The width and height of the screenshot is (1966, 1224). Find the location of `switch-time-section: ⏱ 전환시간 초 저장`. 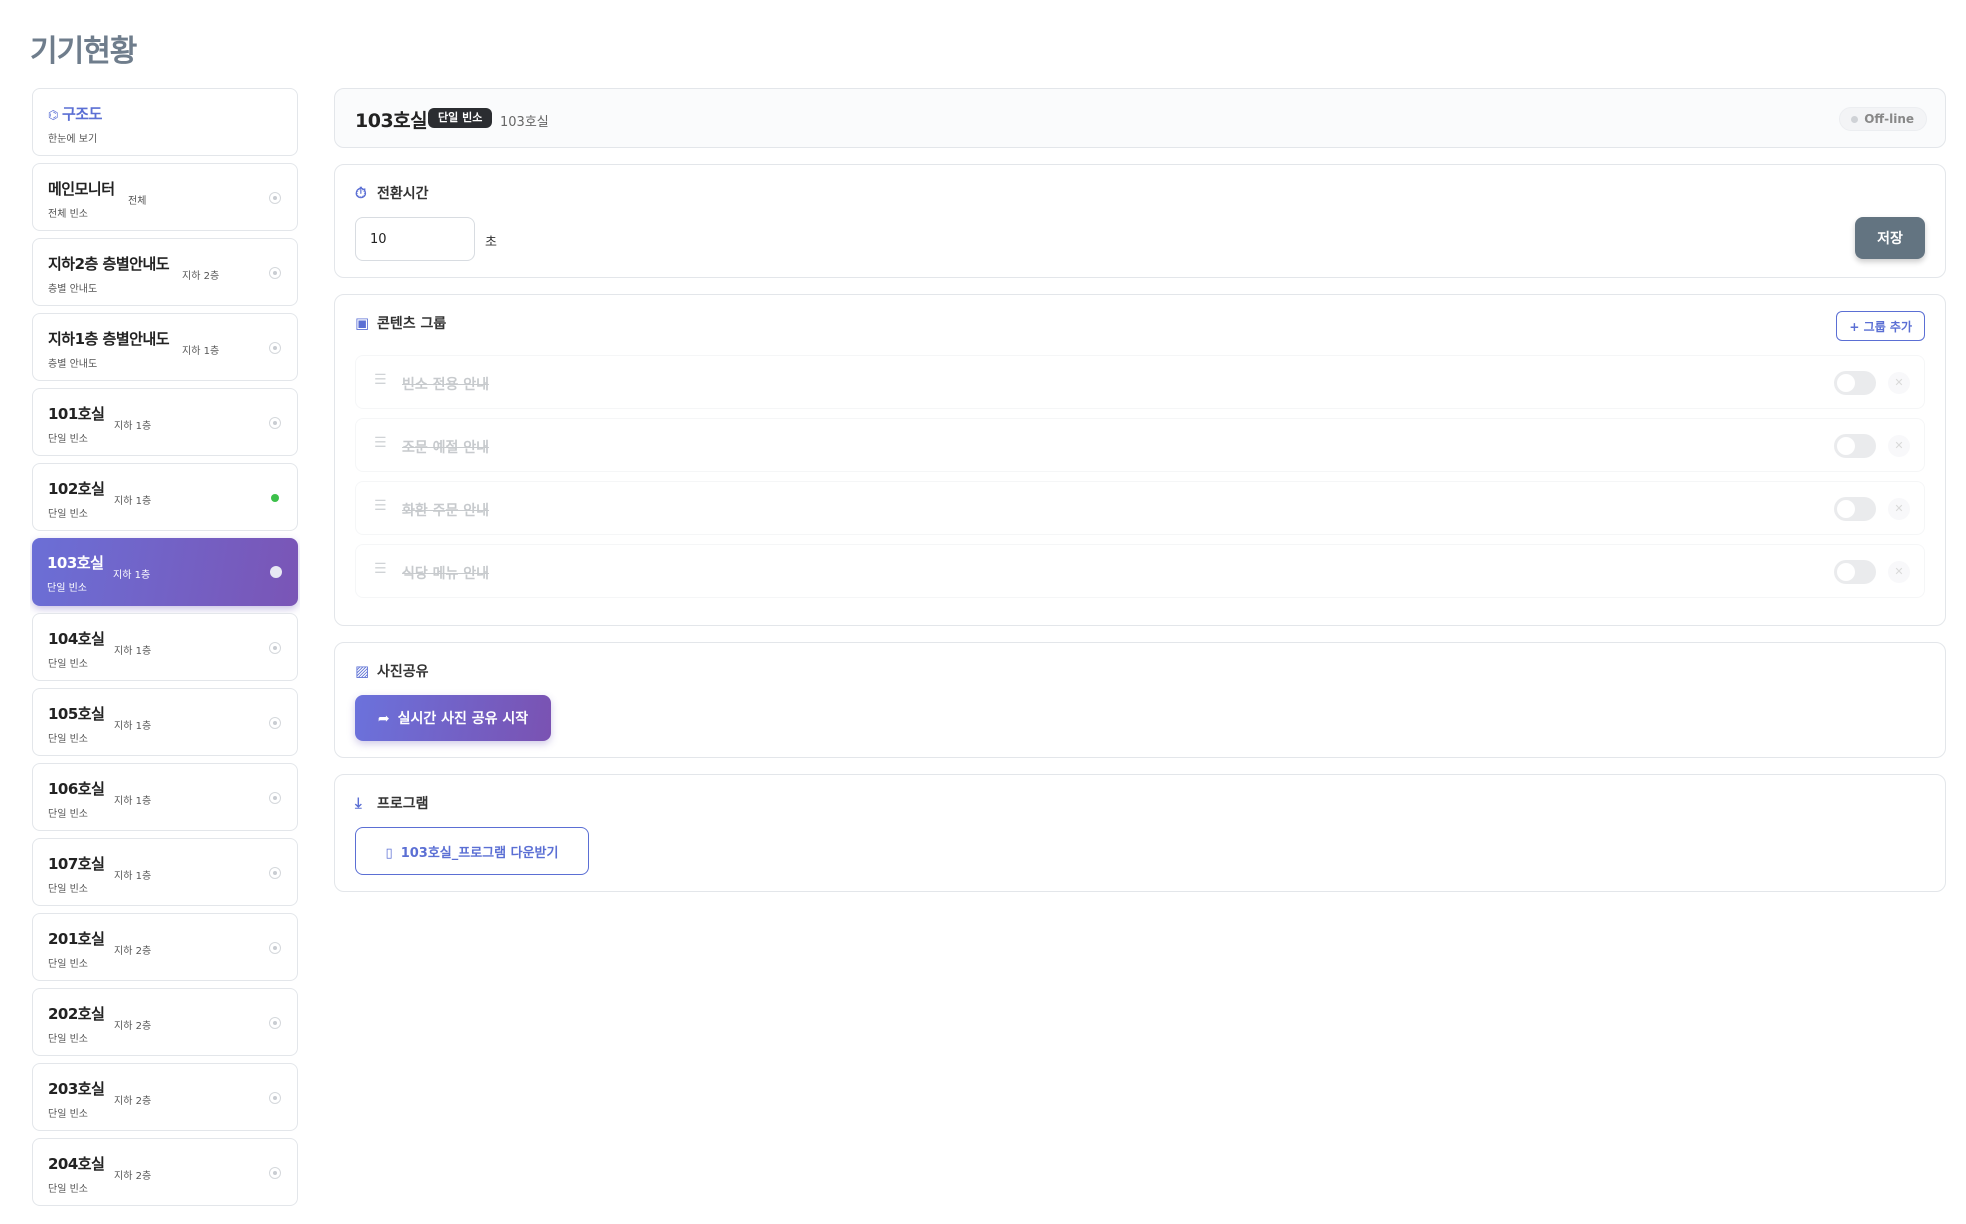

switch-time-section: ⏱ 전환시간 초 저장 is located at coordinates (1140, 221).